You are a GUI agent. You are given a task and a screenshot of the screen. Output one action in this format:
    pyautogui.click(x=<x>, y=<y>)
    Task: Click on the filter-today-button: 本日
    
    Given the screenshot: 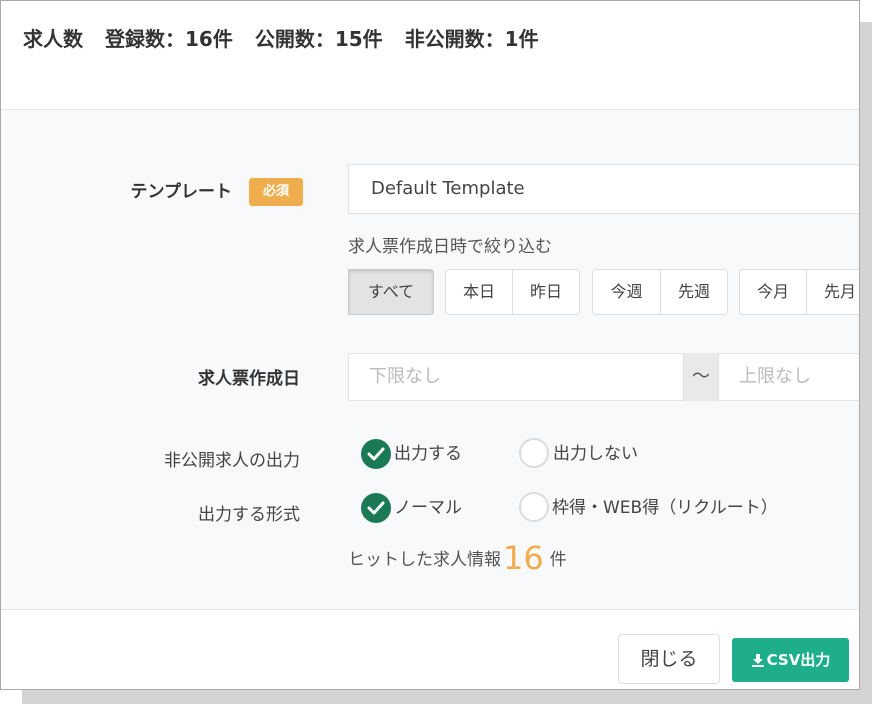 What is the action you would take?
    pyautogui.click(x=479, y=292)
    